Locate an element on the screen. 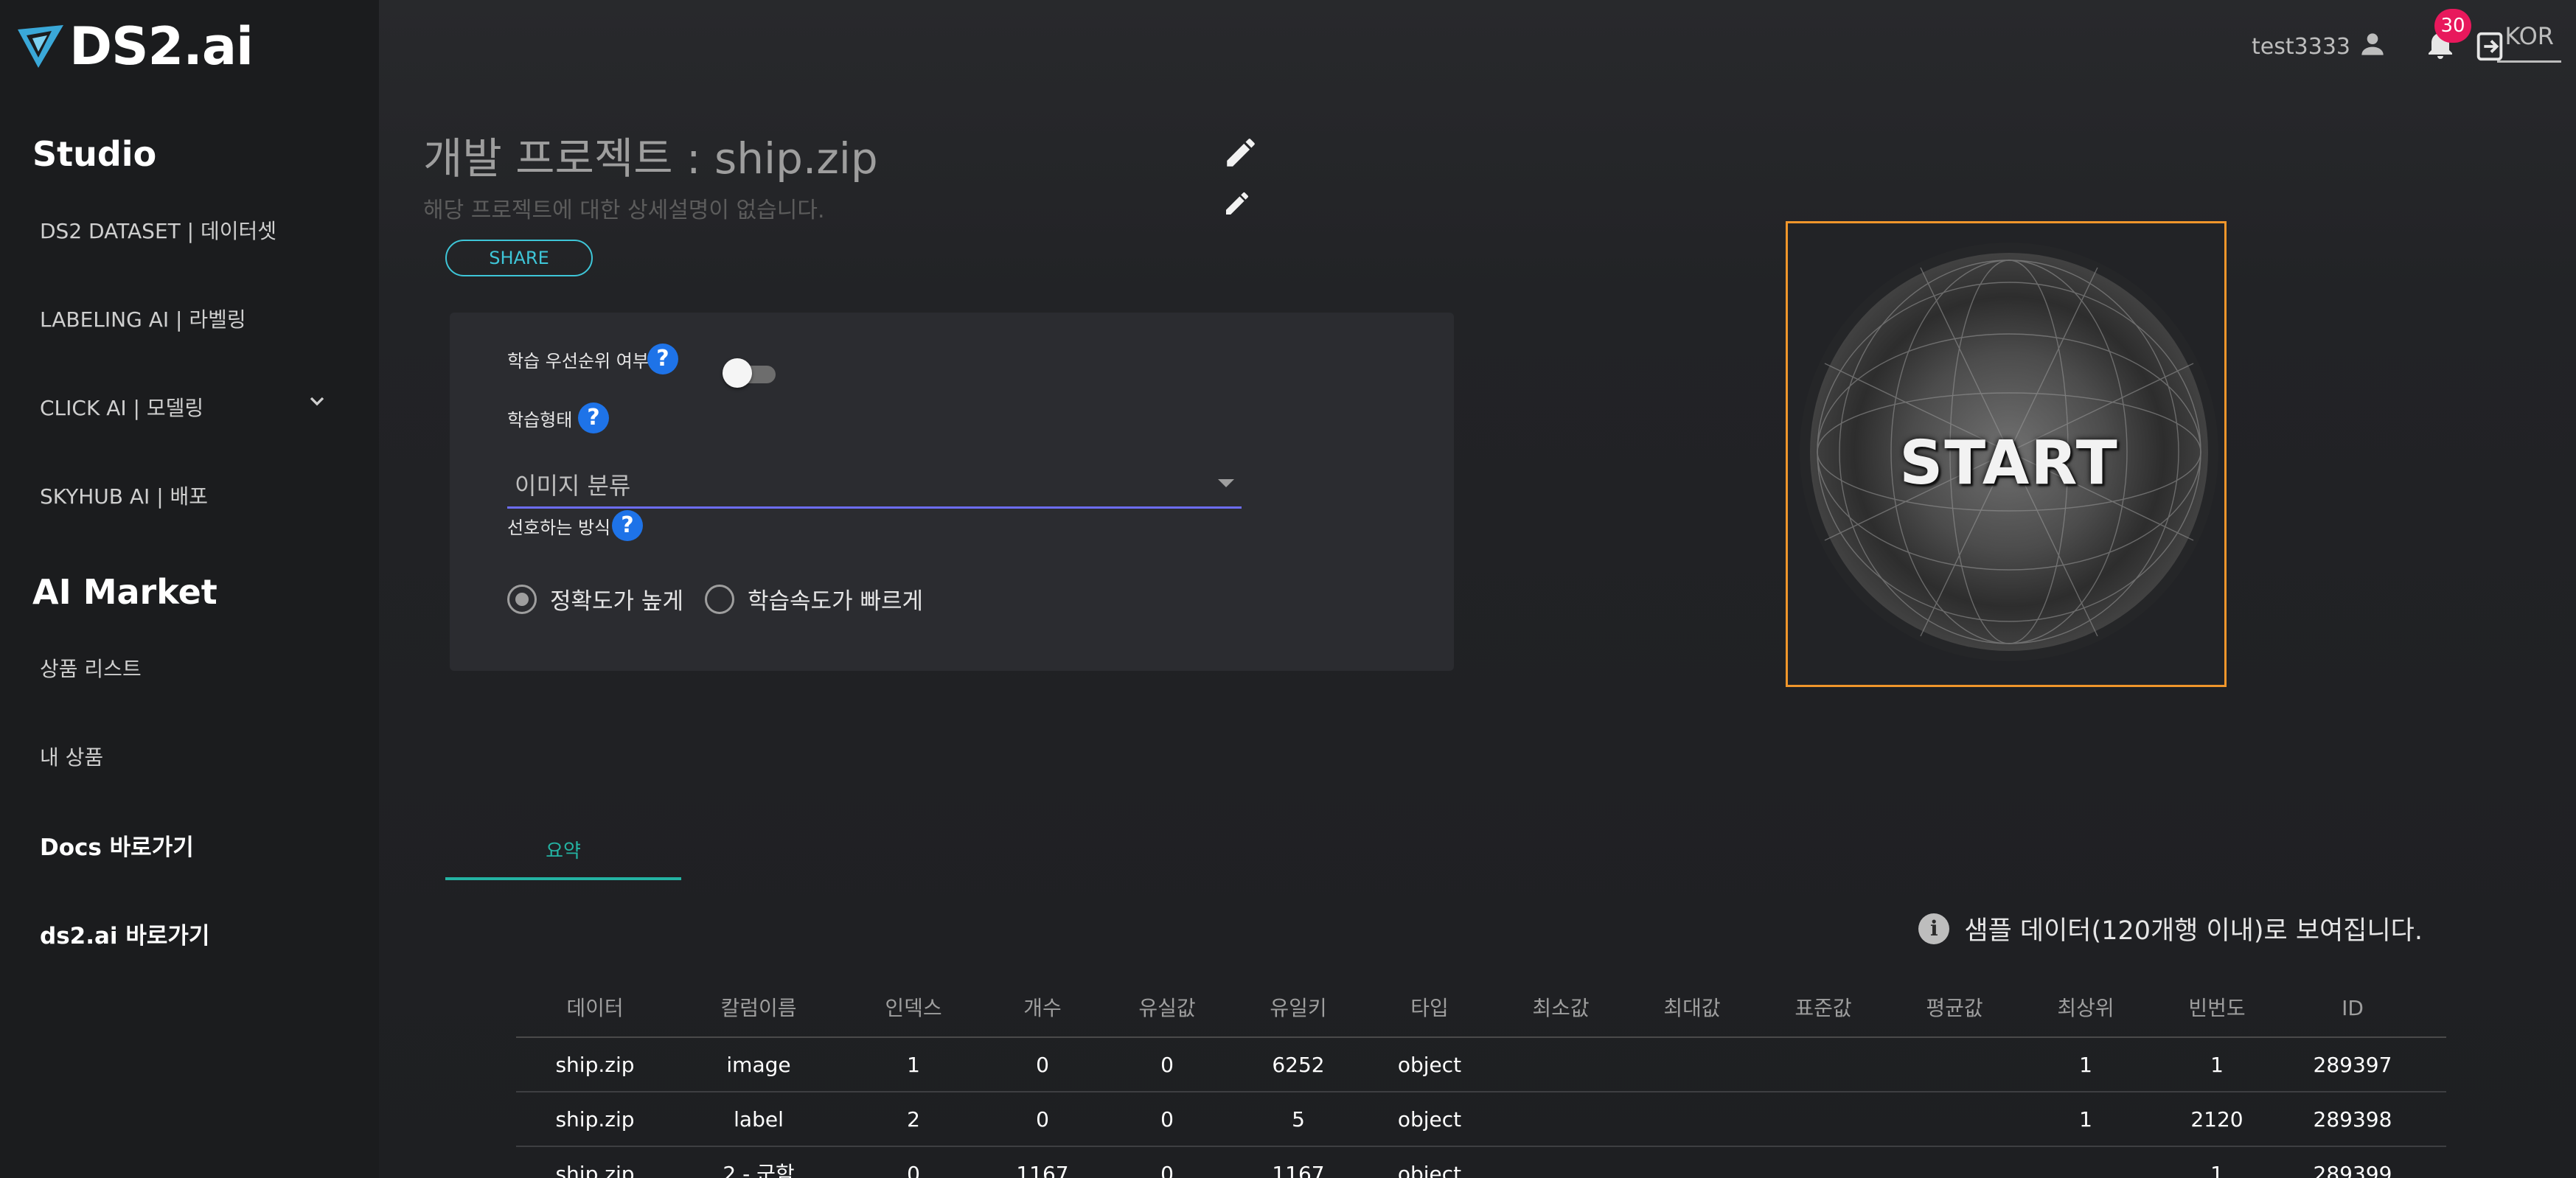 This screenshot has height=1178, width=2576. table-cell: 6252 is located at coordinates (1298, 1065).